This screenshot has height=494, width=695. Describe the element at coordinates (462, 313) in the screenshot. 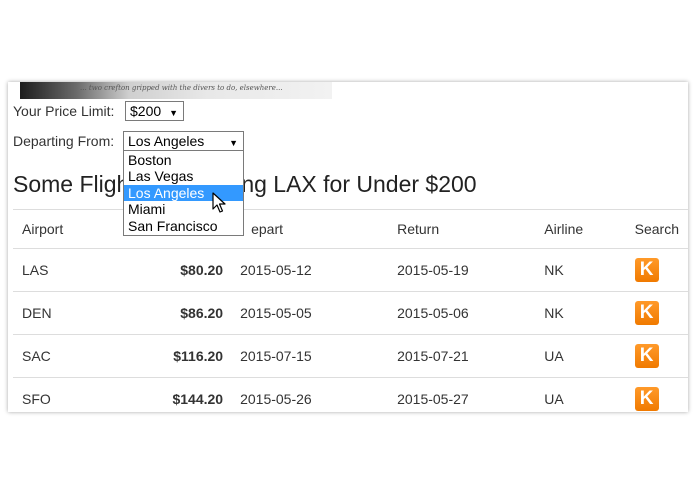

I see `return-cell: 2015-05-06` at that location.